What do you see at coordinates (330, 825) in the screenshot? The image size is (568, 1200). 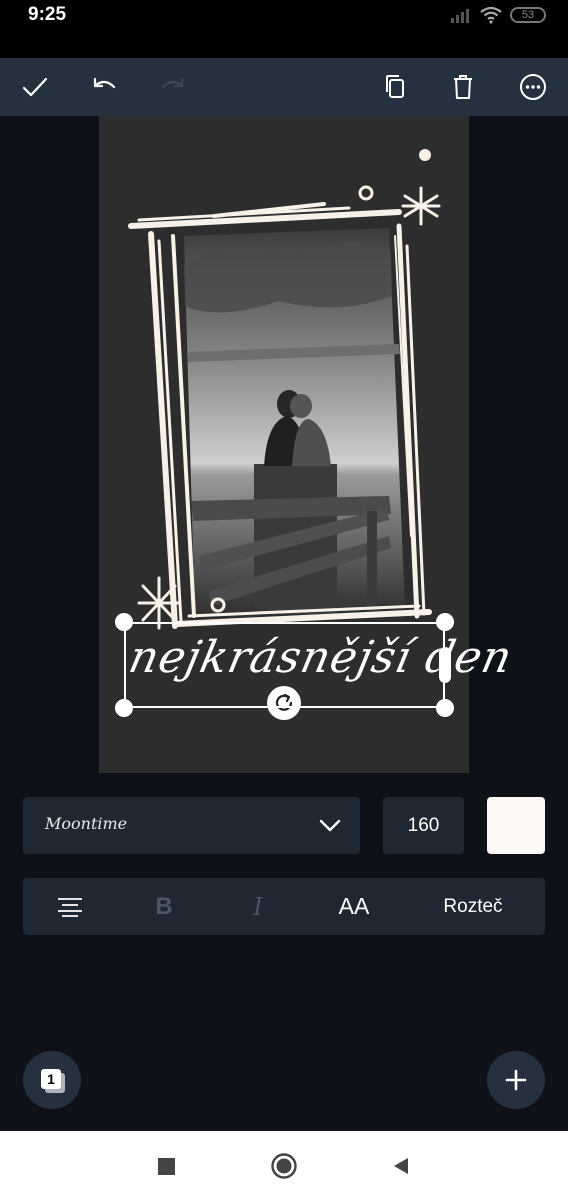 I see `chevron-down-icon` at bounding box center [330, 825].